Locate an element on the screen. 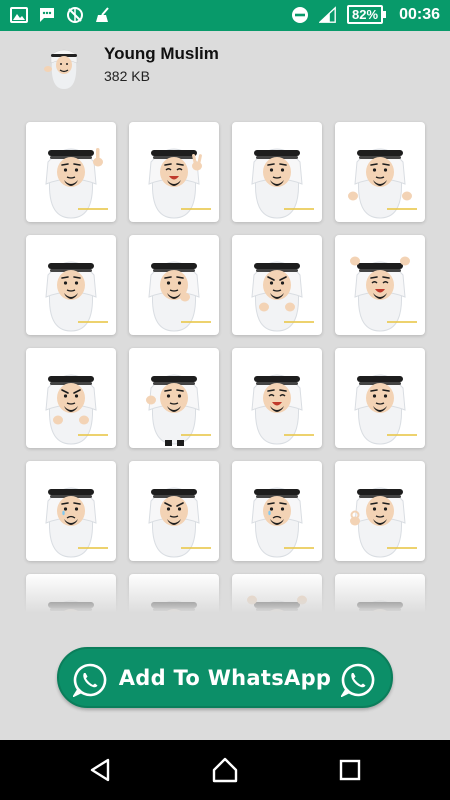 This screenshot has height=800, width=450. scroll-fade is located at coordinates (225, 593).